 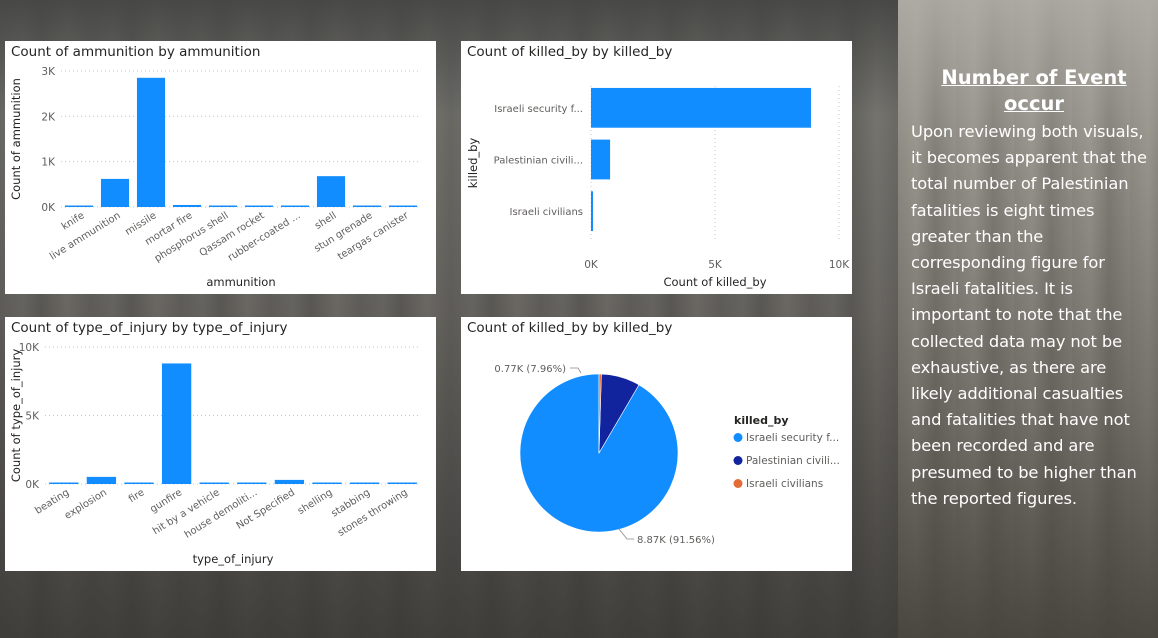 I want to click on x-tick-label: explosion, so click(x=86, y=504).